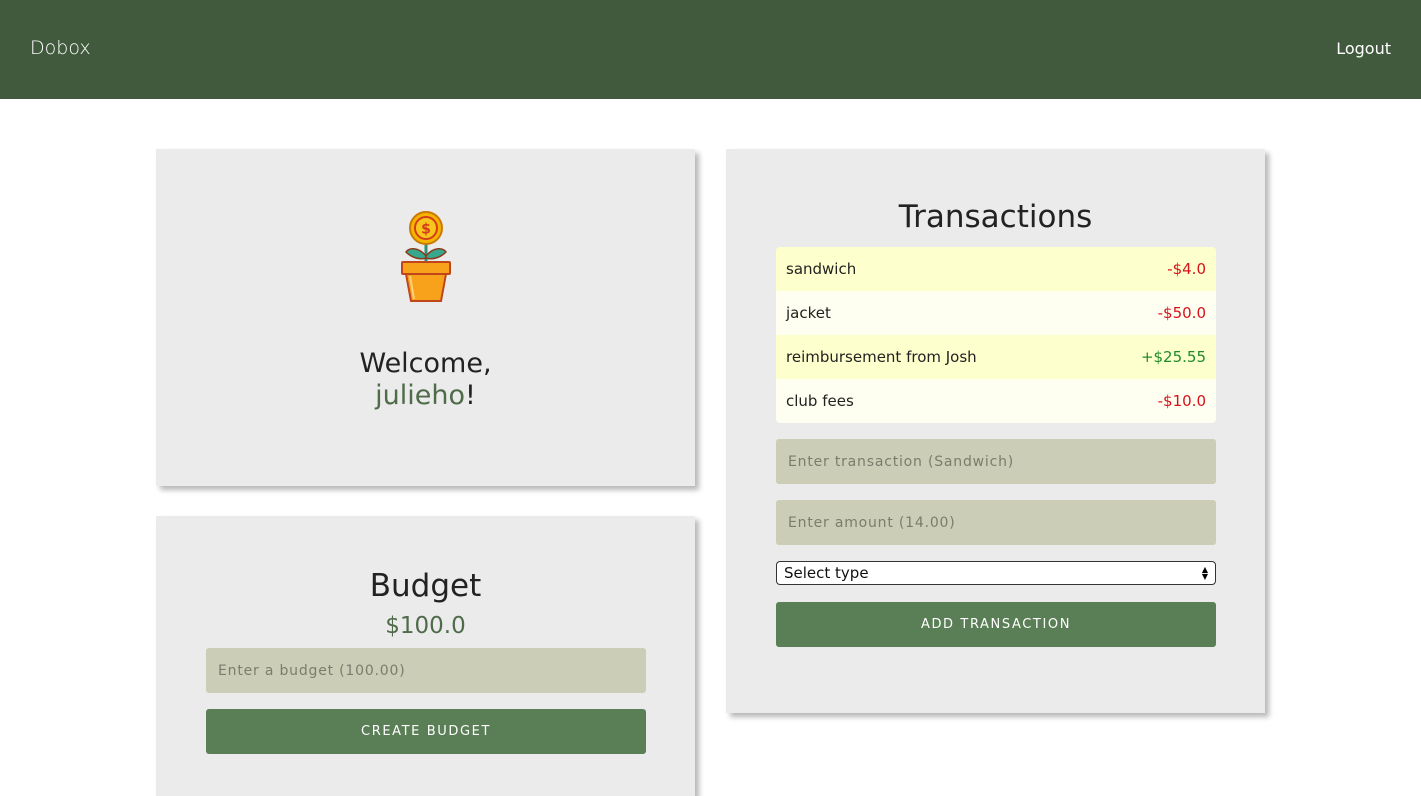  Describe the element at coordinates (1204, 573) in the screenshot. I see `select-arrows-icon: ▲ ▼` at that location.